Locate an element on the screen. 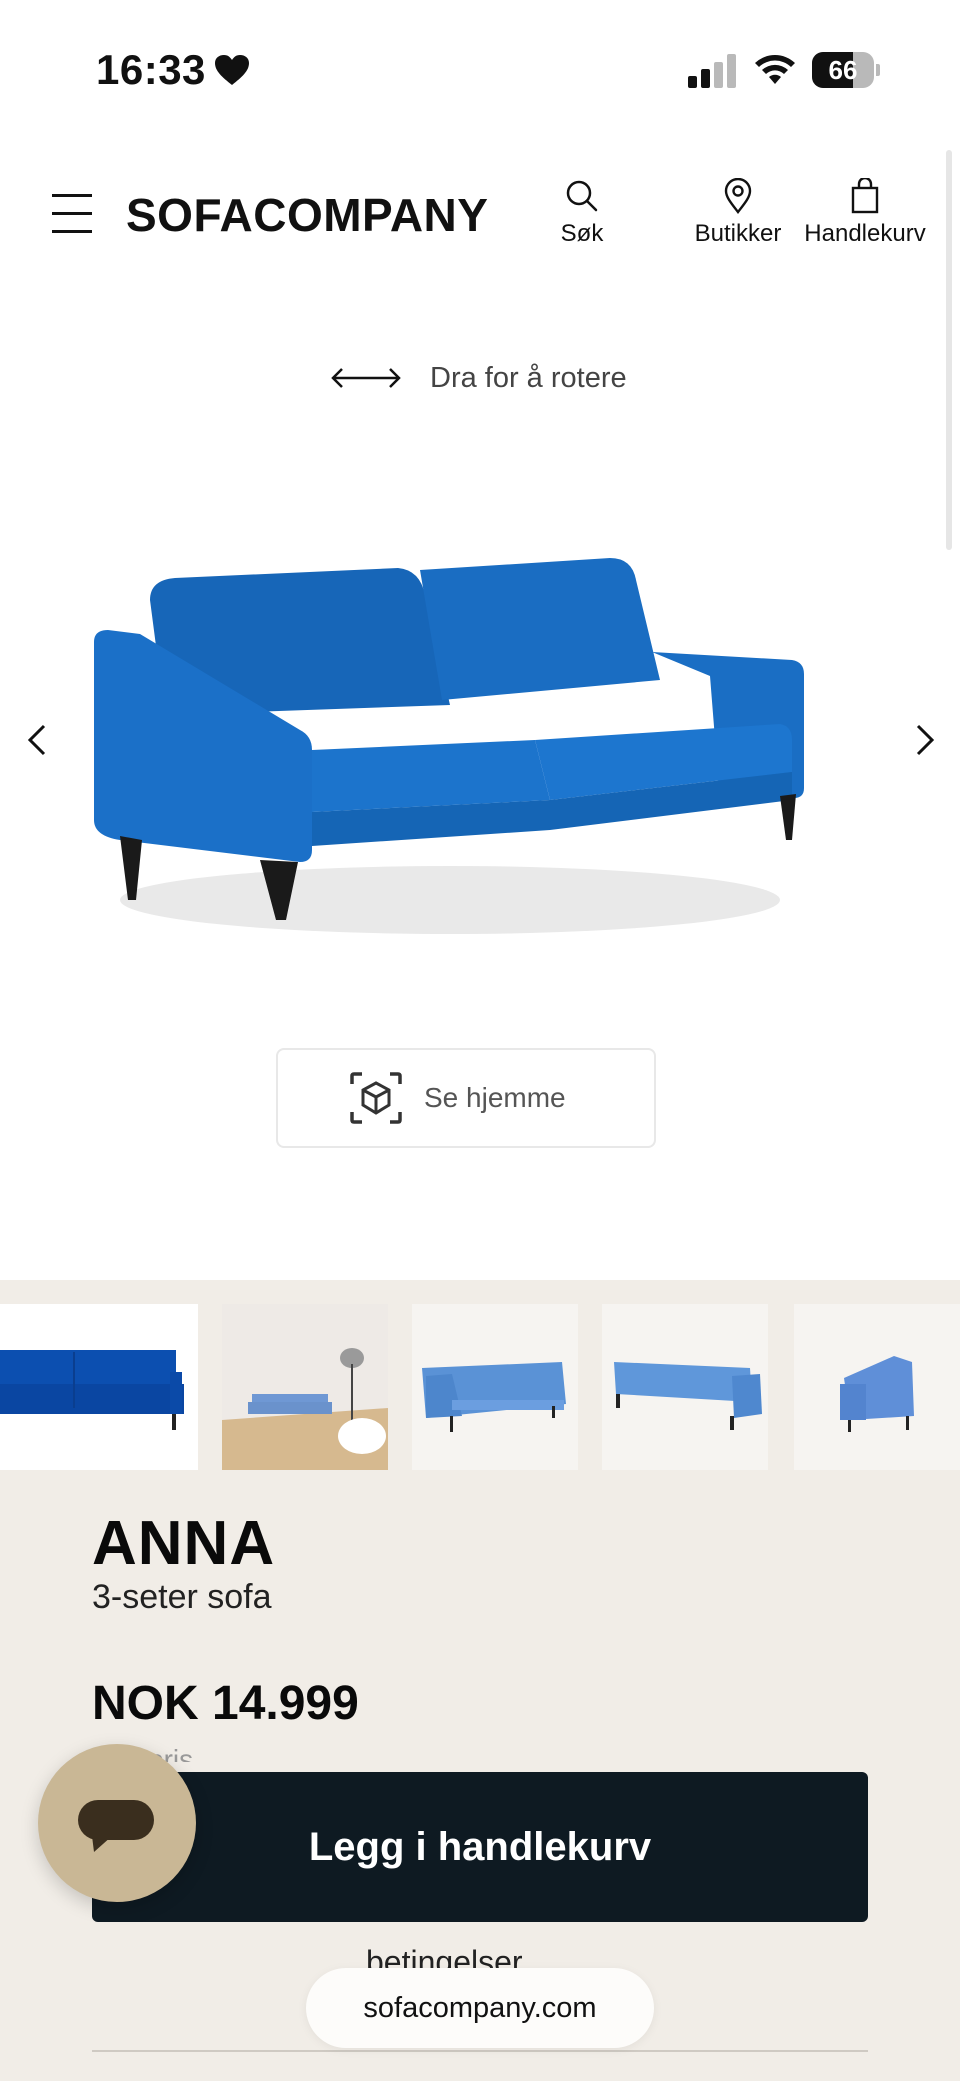 The width and height of the screenshot is (960, 2081). add-to-cart-button: Legg i handlekurv is located at coordinates (480, 1847).